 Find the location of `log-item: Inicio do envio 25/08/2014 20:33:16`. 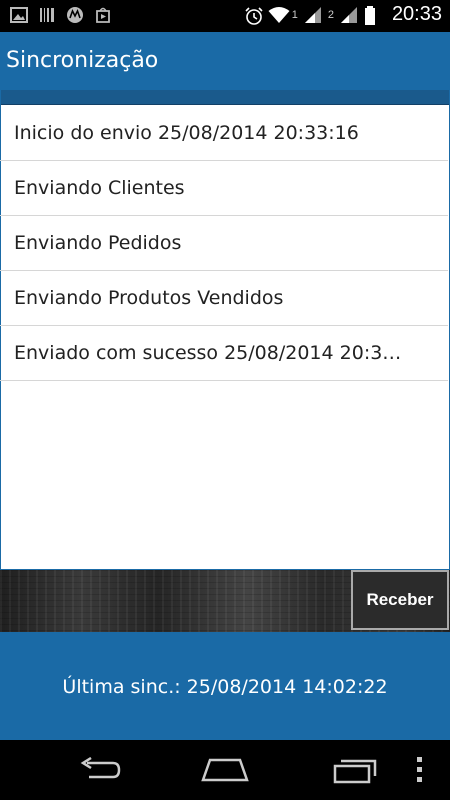

log-item: Inicio do envio 25/08/2014 20:33:16 is located at coordinates (224, 133).